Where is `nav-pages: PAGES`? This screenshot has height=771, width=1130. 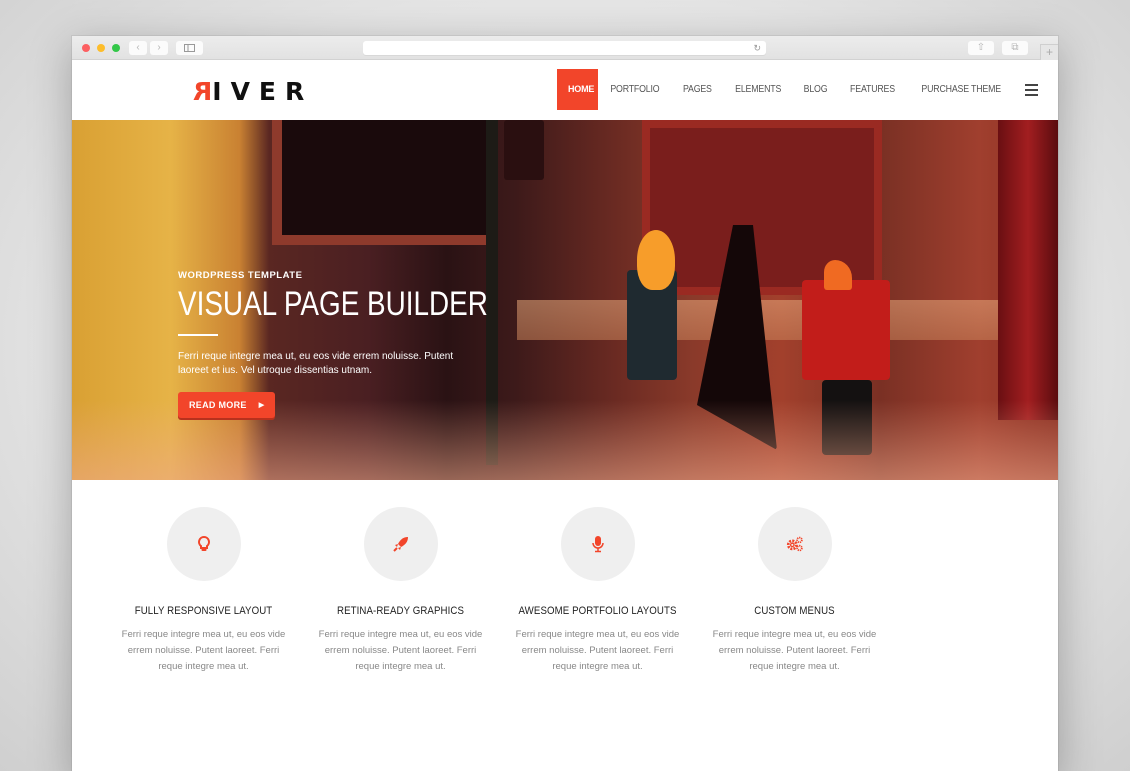 nav-pages: PAGES is located at coordinates (697, 89).